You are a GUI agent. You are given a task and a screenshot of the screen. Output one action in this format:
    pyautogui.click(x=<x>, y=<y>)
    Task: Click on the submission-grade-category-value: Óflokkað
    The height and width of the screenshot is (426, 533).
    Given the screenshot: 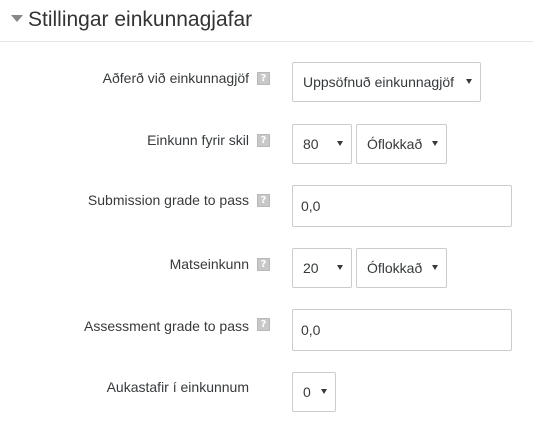 What is the action you would take?
    pyautogui.click(x=395, y=144)
    